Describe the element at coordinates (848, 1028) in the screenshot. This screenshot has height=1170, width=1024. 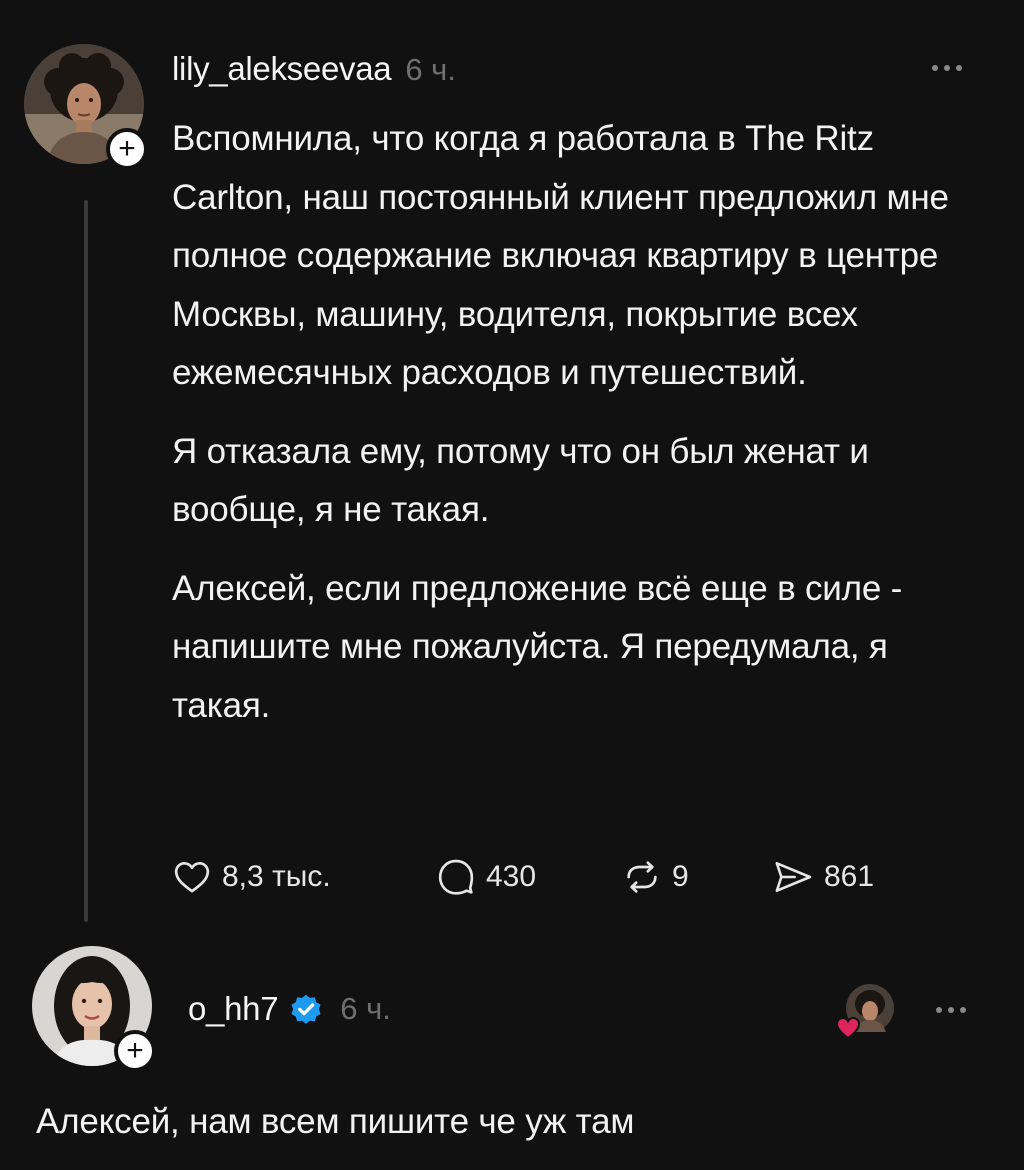
I see `heart-filled-icon` at that location.